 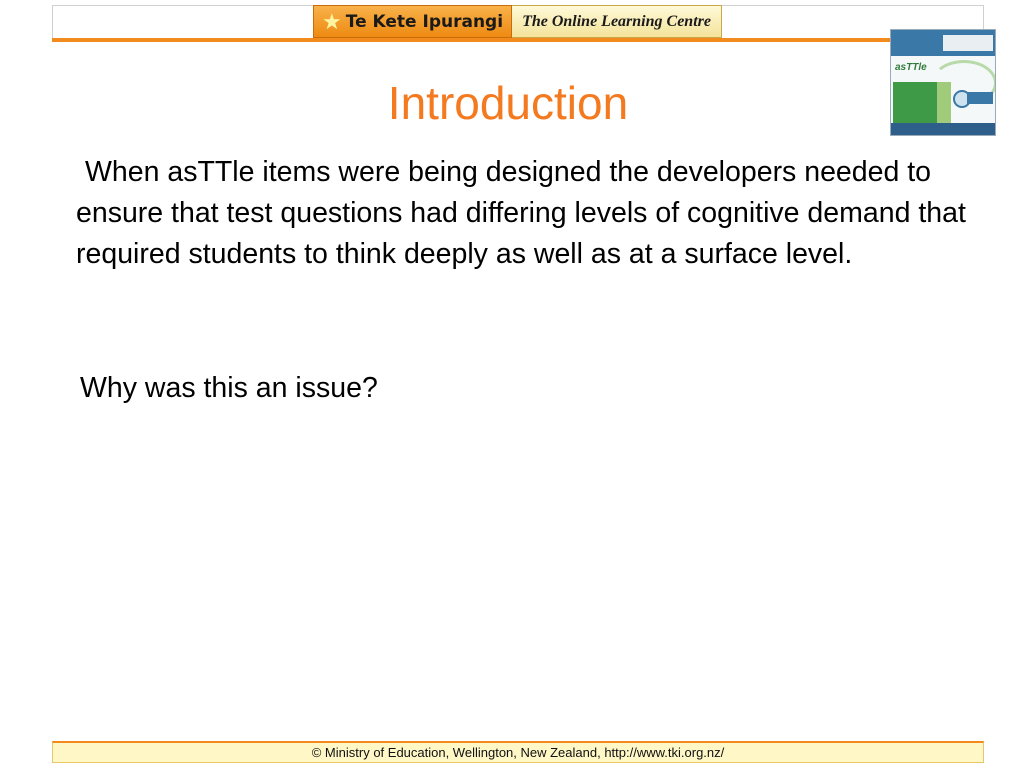 I want to click on online-learning-centre: The Online Learning Centre, so click(x=617, y=21).